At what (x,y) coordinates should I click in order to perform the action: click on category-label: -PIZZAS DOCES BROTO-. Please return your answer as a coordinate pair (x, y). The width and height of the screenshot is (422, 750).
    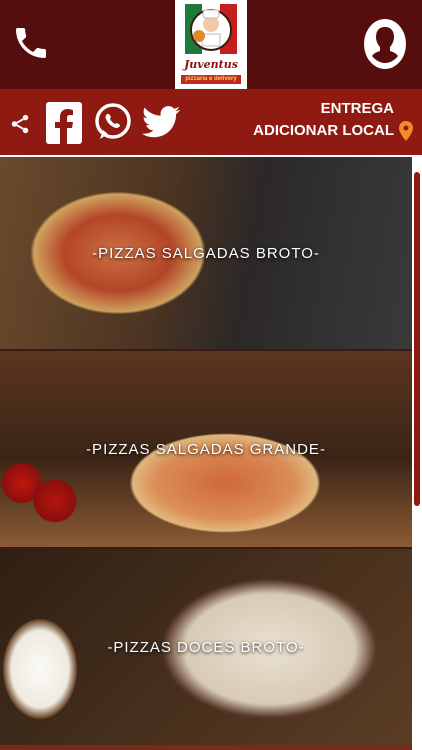
    Looking at the image, I should click on (206, 647).